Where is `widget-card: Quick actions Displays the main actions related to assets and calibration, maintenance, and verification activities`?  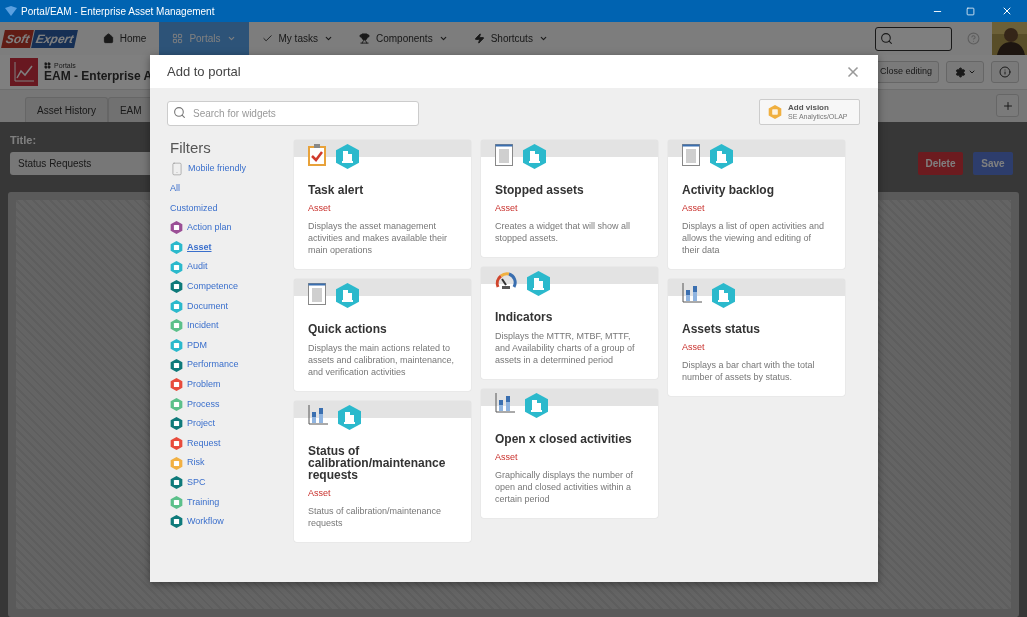 widget-card: Quick actions Displays the main actions related to assets and calibration, maintenance, and verification activities is located at coordinates (382, 335).